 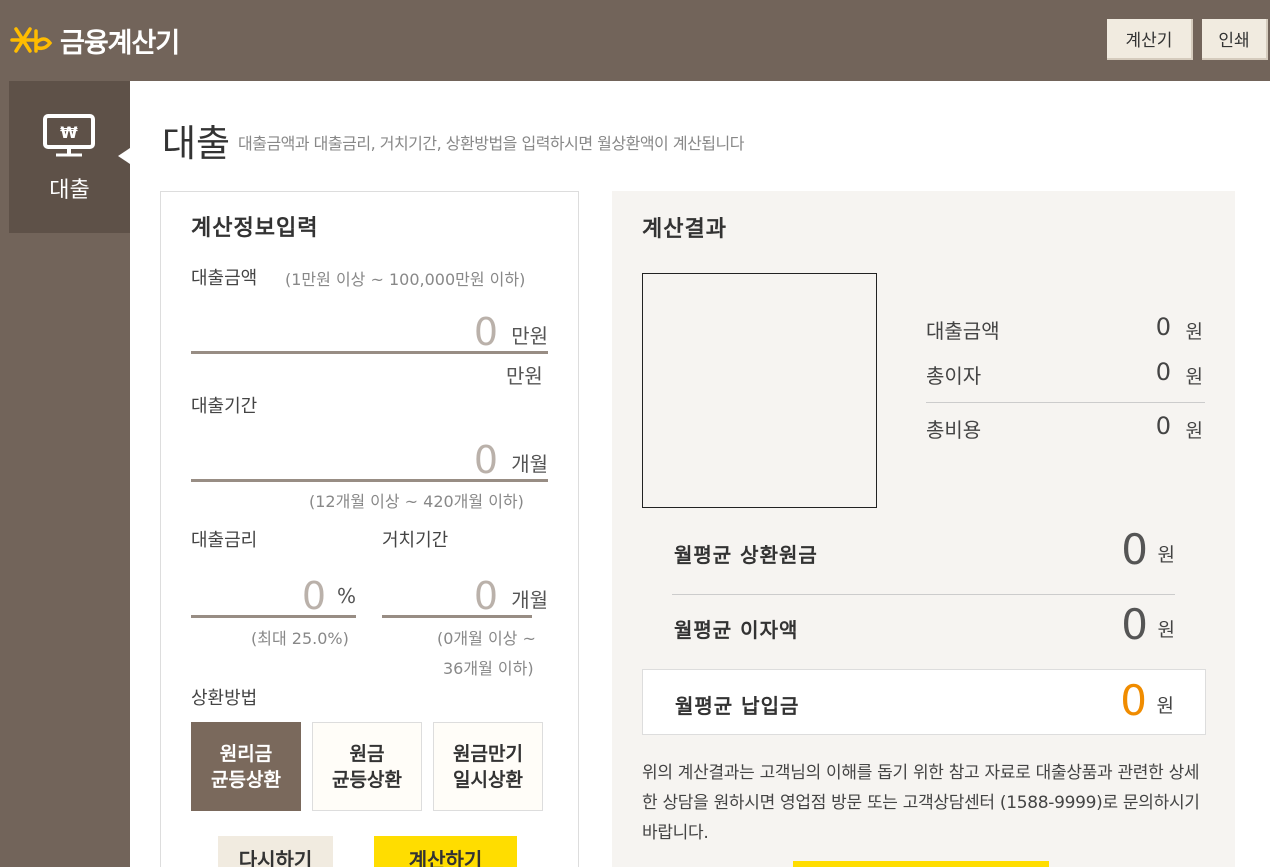 What do you see at coordinates (1065, 433) in the screenshot?
I see `summary-row-total-cost: 총비용 0 원` at bounding box center [1065, 433].